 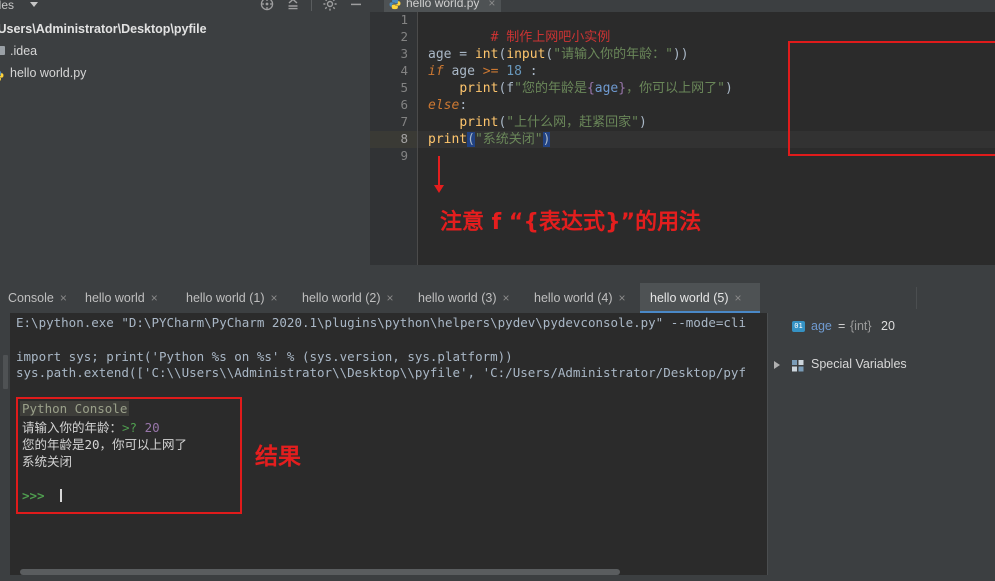 I want to click on code-line-6: else:, so click(x=447, y=105).